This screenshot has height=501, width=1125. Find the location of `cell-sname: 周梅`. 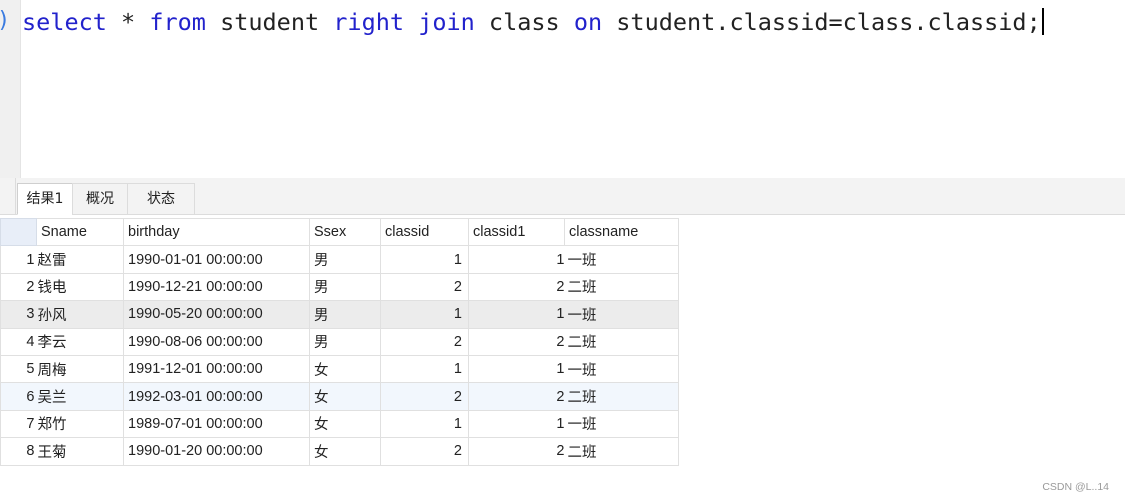

cell-sname: 周梅 is located at coordinates (80, 369).